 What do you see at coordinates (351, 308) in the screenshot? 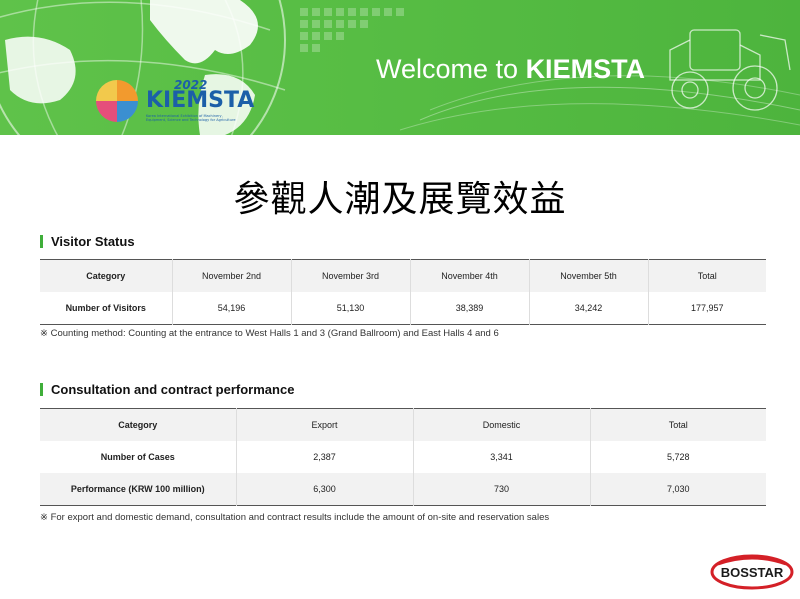
I see `table-cell: 51,130` at bounding box center [351, 308].